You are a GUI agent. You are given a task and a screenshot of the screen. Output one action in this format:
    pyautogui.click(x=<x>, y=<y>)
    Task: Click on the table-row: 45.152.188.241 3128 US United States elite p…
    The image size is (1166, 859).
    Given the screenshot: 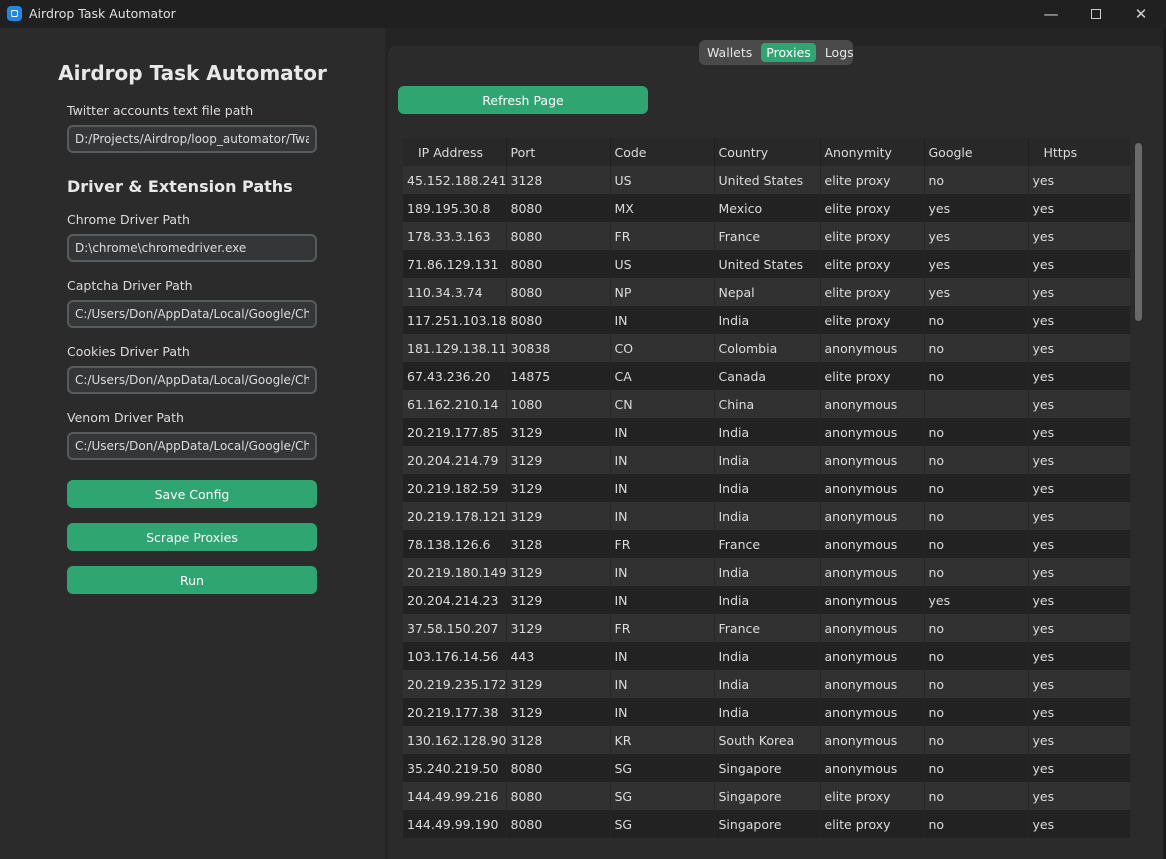 What is the action you would take?
    pyautogui.click(x=766, y=180)
    